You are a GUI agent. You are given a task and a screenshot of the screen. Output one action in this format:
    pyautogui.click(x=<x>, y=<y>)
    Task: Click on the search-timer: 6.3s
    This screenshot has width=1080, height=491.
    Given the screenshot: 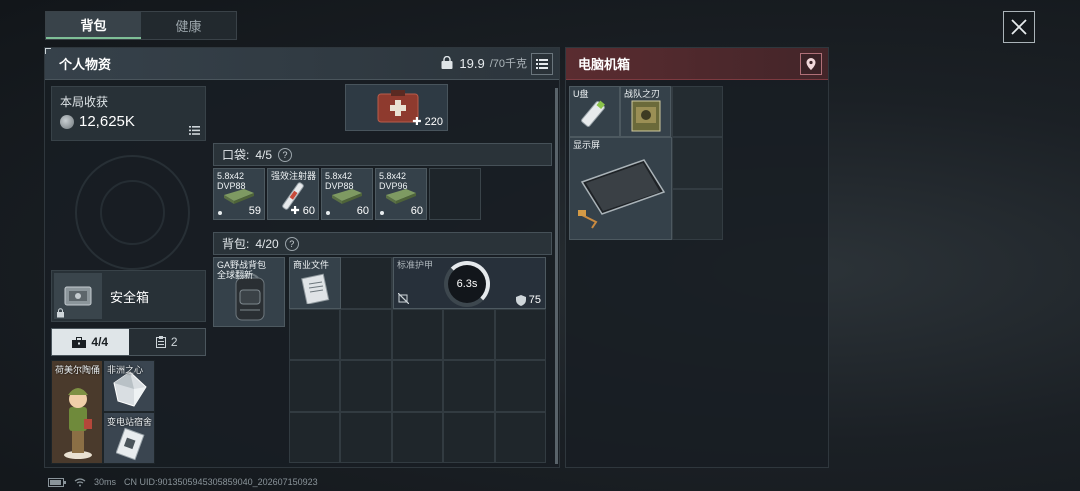 What is the action you would take?
    pyautogui.click(x=467, y=284)
    